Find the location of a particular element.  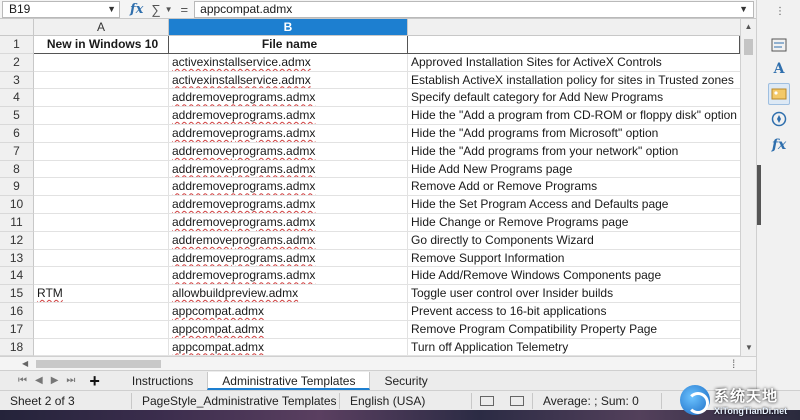

cell-c is located at coordinates (574, 45).